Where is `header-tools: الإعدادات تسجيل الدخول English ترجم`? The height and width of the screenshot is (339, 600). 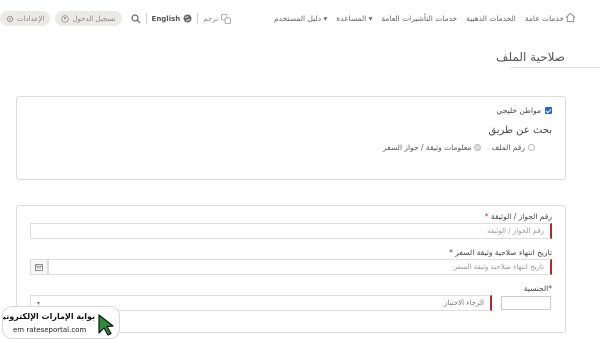
header-tools: الإعدادات تسجيل الدخول English ترجم is located at coordinates (115, 18).